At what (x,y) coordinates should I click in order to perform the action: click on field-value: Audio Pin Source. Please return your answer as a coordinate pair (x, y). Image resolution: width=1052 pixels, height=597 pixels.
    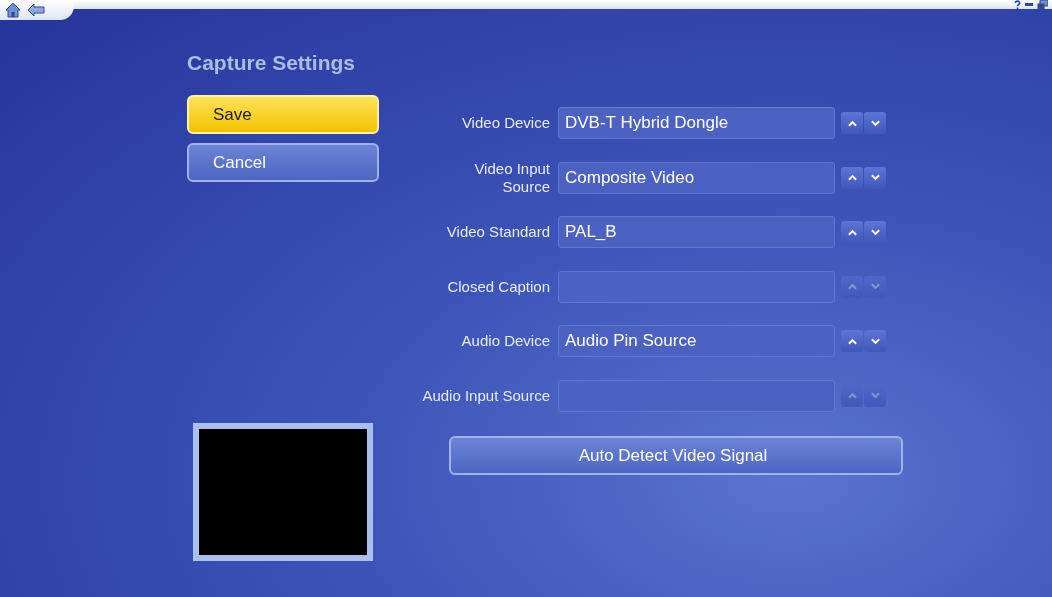
    Looking at the image, I should click on (631, 341).